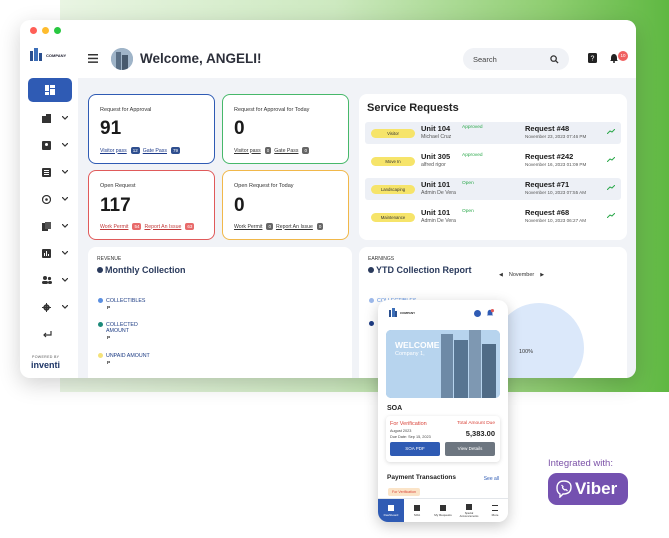 The width and height of the screenshot is (669, 538). I want to click on phone-logo: COMPANY, so click(401, 312).